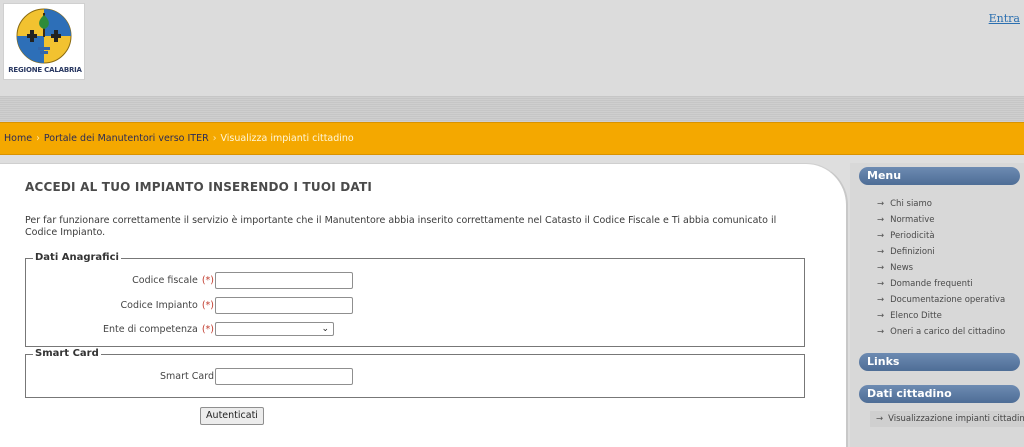 This screenshot has height=447, width=1024. Describe the element at coordinates (1004, 18) in the screenshot. I see `login-link: Entra` at that location.